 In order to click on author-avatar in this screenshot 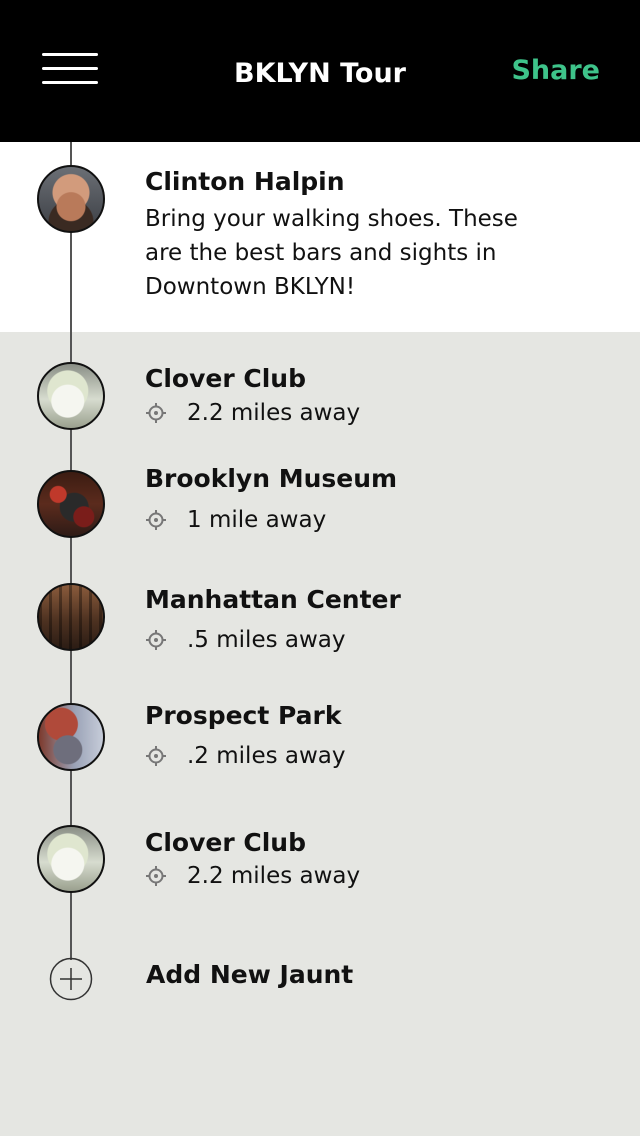, I will do `click(71, 199)`.